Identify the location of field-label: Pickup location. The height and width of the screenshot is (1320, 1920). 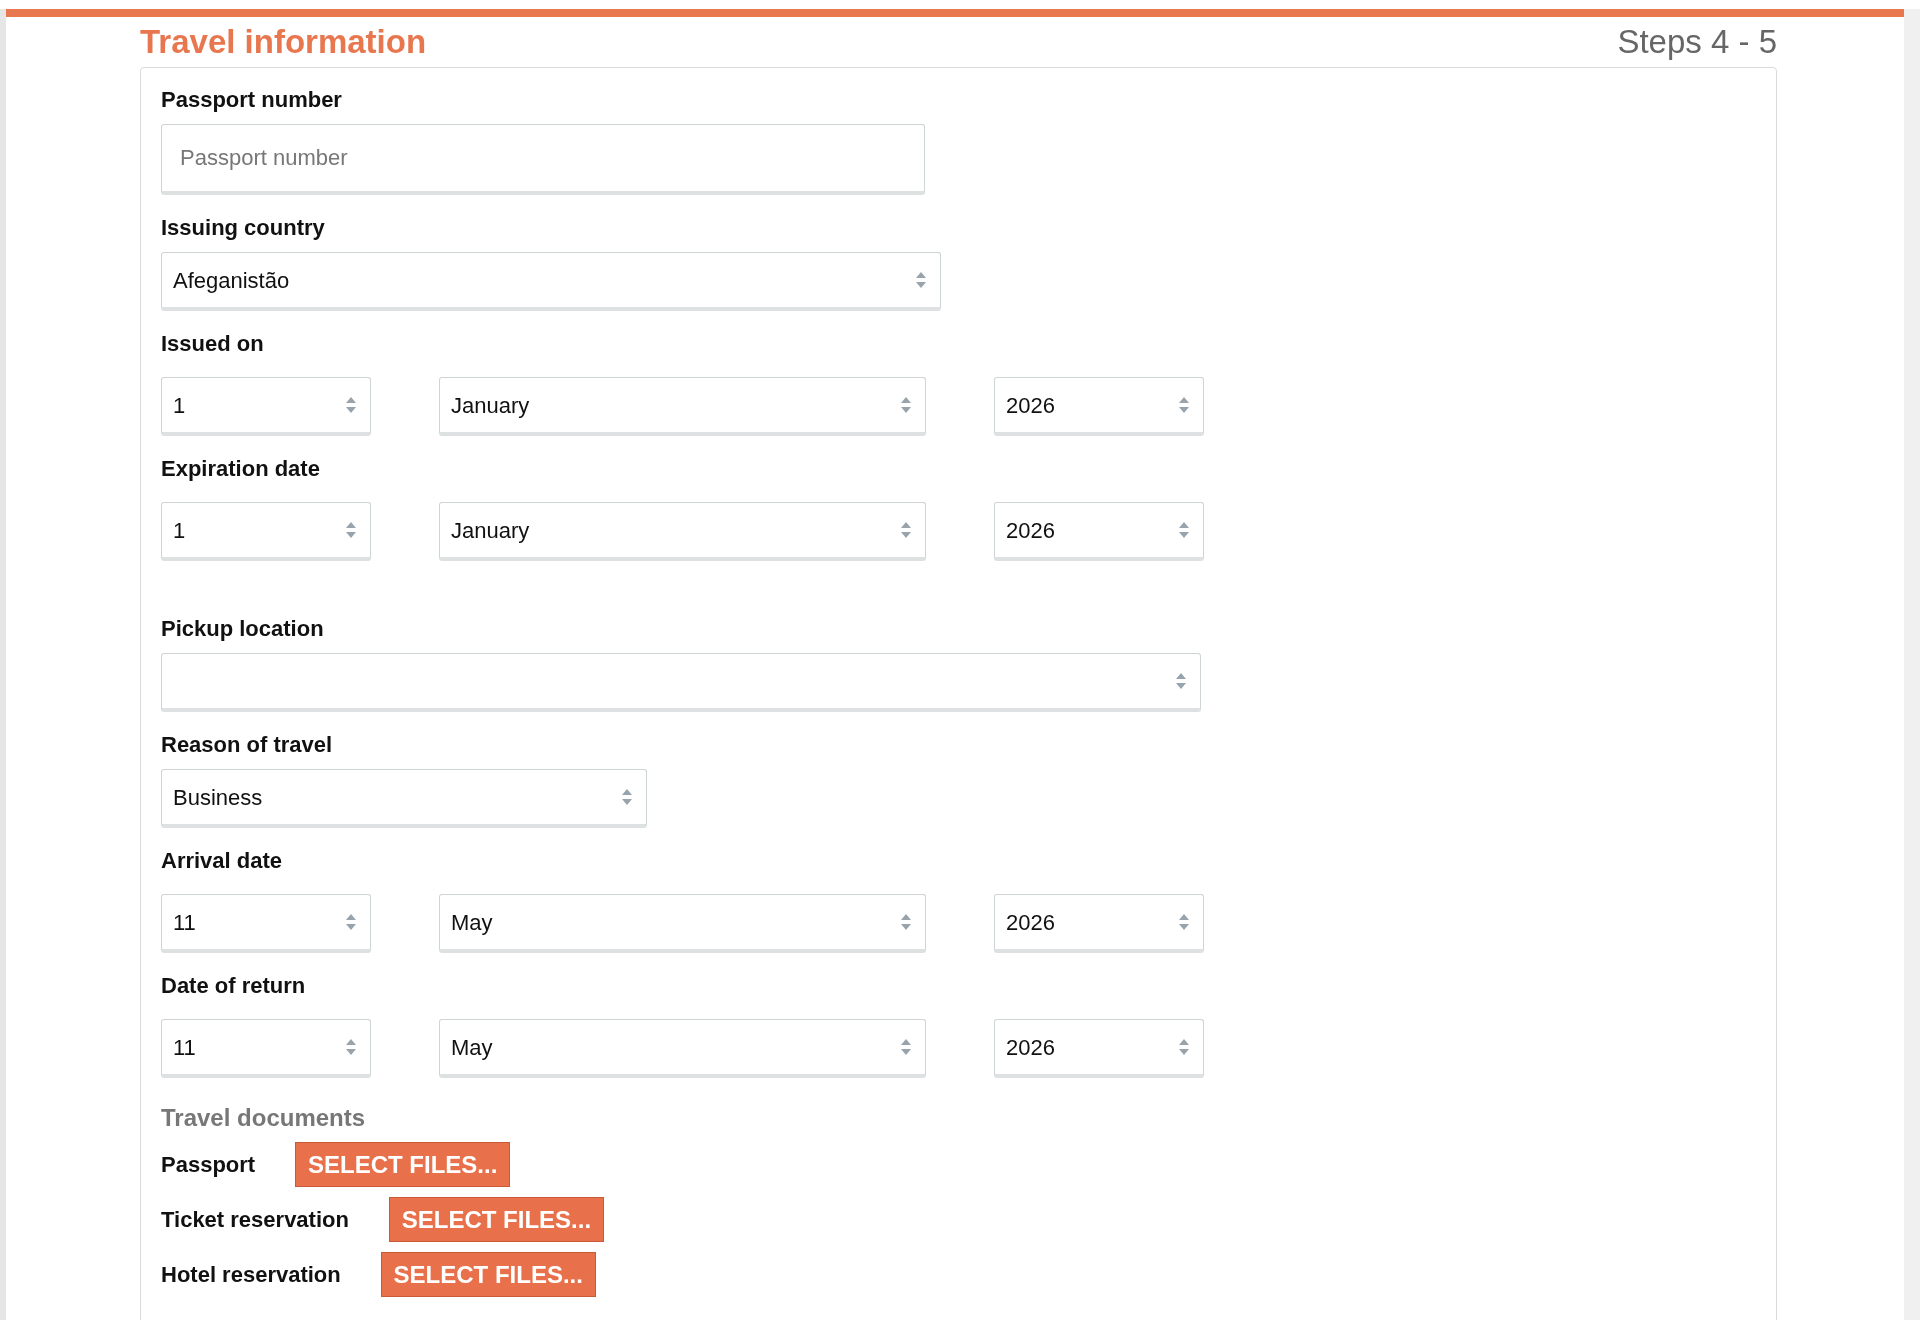
(243, 629).